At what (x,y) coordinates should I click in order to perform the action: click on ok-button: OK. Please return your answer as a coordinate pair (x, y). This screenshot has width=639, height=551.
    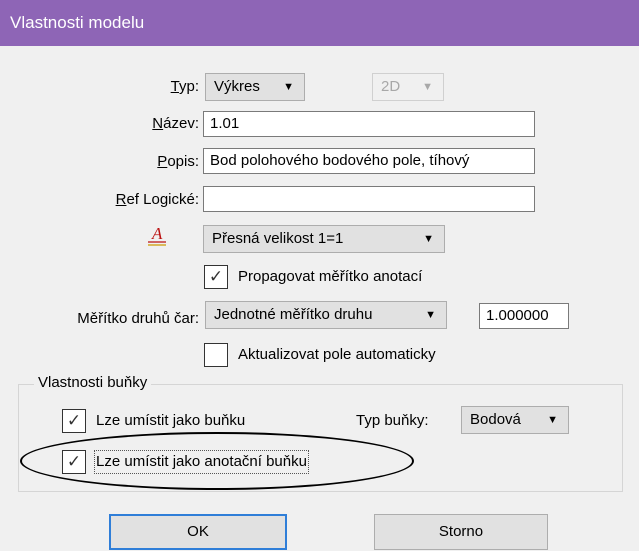
    Looking at the image, I should click on (198, 532).